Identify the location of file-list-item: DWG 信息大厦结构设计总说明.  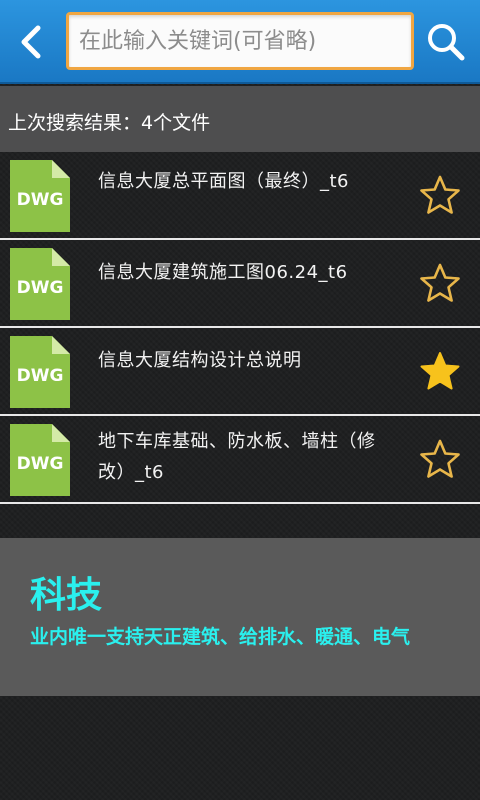
(240, 372).